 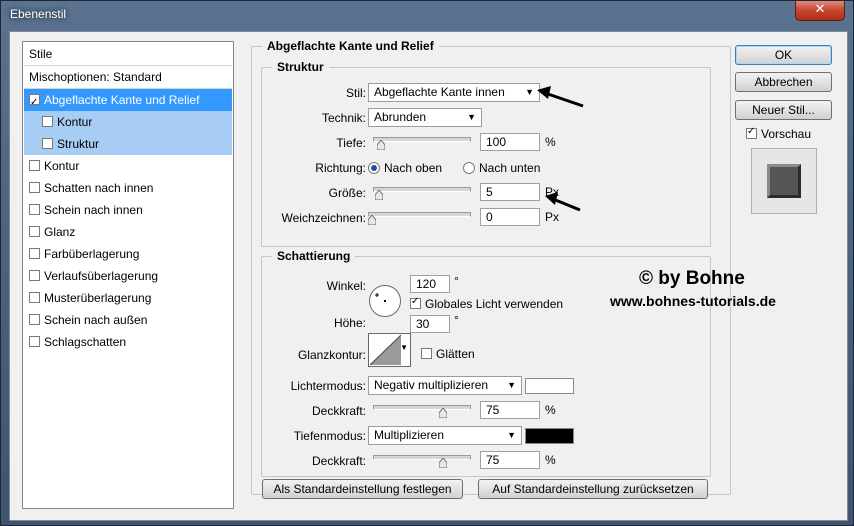 What do you see at coordinates (510, 460) in the screenshot?
I see `shadow-opacity-input: 75` at bounding box center [510, 460].